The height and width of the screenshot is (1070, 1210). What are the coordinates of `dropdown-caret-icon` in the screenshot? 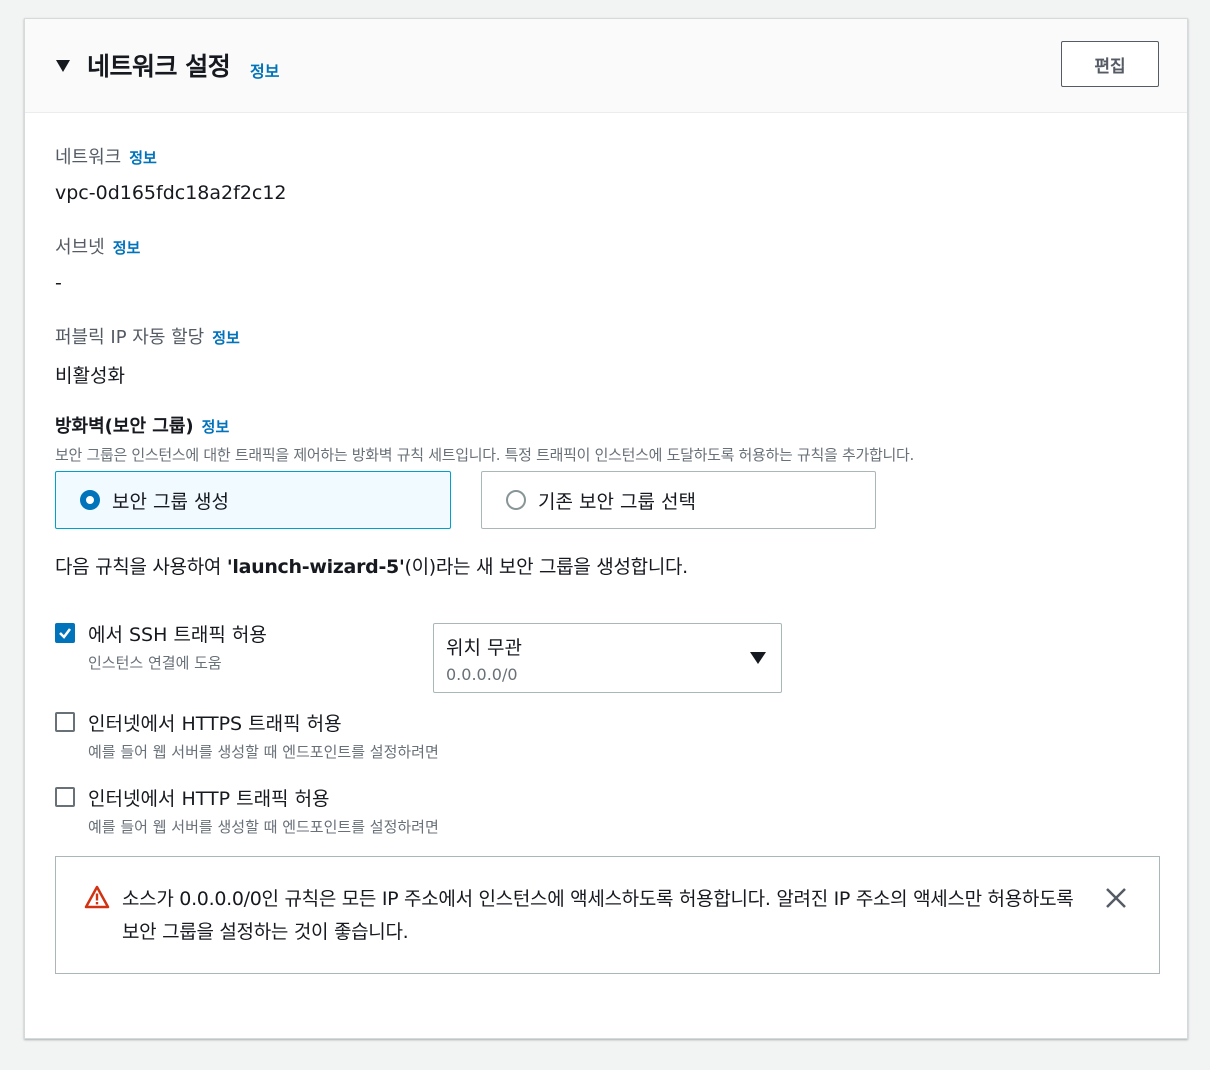 It's located at (758, 658).